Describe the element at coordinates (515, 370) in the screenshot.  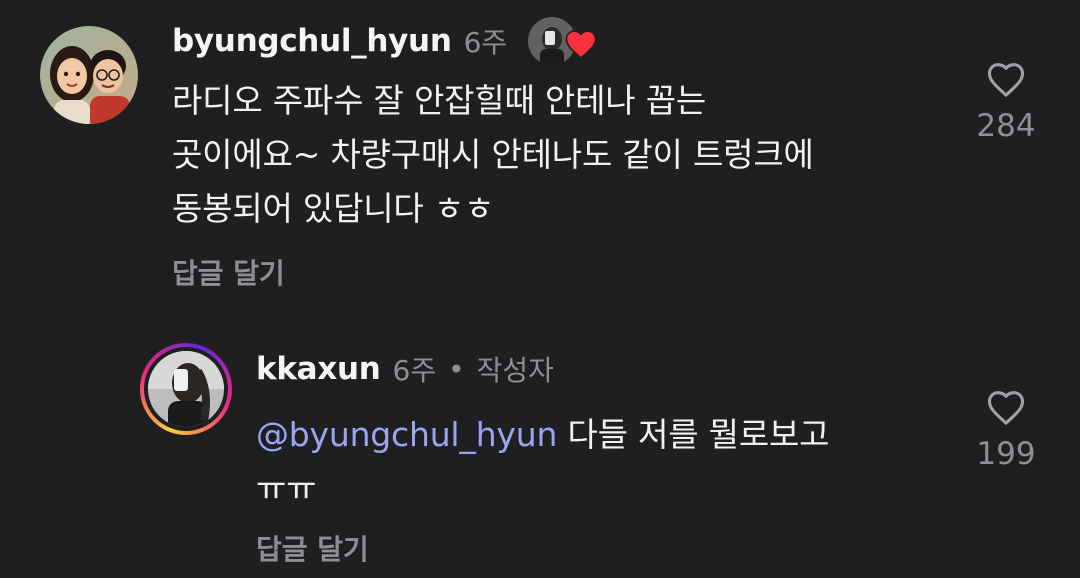
I see `author-tag: 작성자` at that location.